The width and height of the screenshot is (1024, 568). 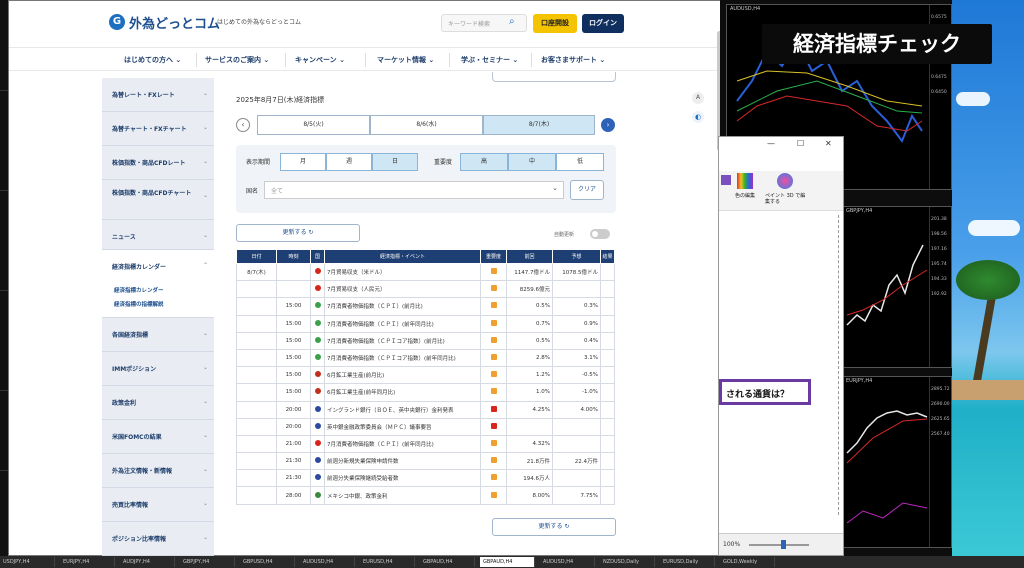 I want to click on importance-icon, so click(x=493, y=305).